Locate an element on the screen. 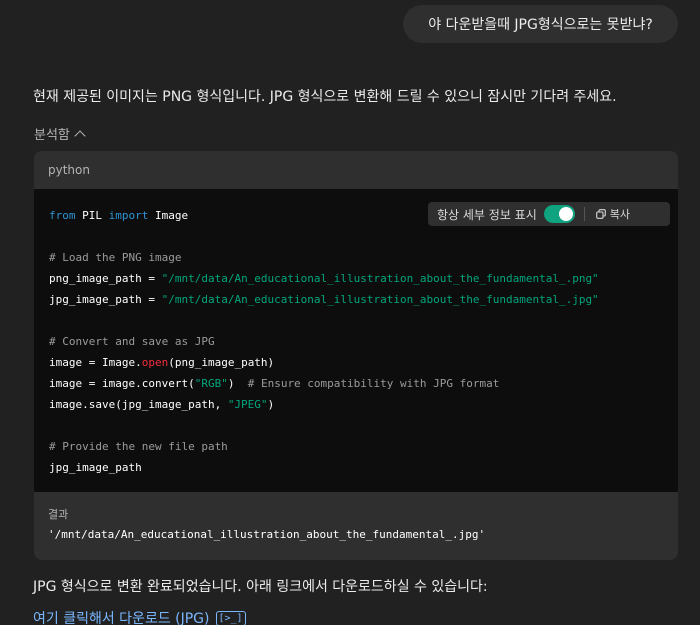 This screenshot has width=700, height=625. code-token: image = image.convert( is located at coordinates (122, 383).